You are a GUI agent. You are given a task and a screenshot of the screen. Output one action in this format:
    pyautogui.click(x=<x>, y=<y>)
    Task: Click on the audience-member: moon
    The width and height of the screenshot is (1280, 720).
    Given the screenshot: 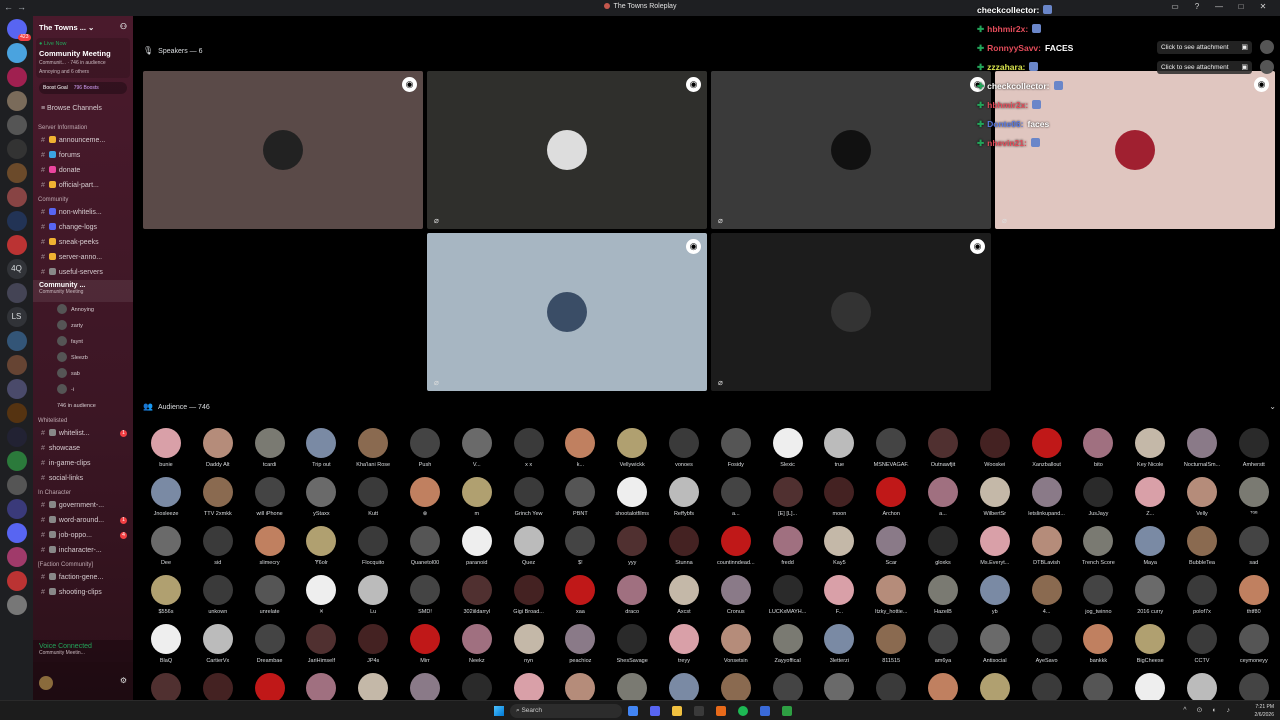 What is the action you would take?
    pyautogui.click(x=839, y=497)
    